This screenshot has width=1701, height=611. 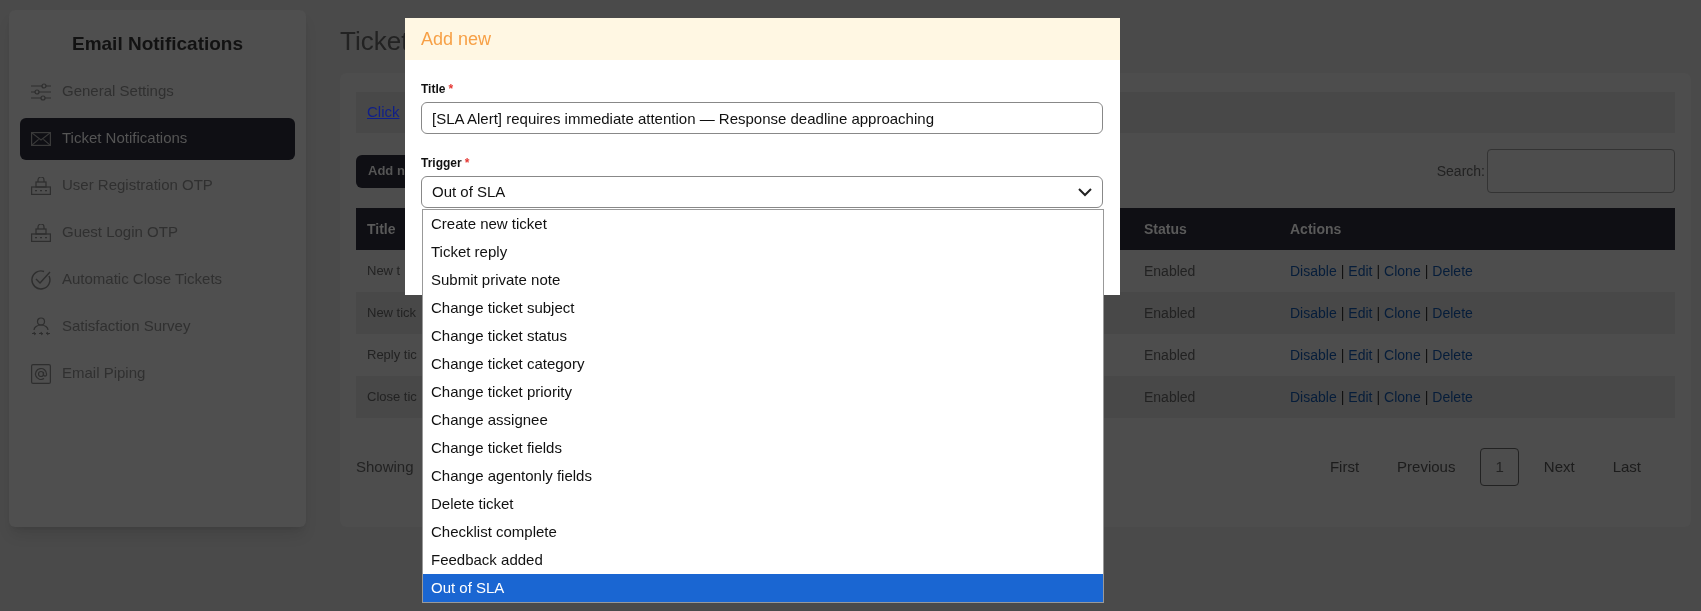 I want to click on envelope-icon, so click(x=41, y=138).